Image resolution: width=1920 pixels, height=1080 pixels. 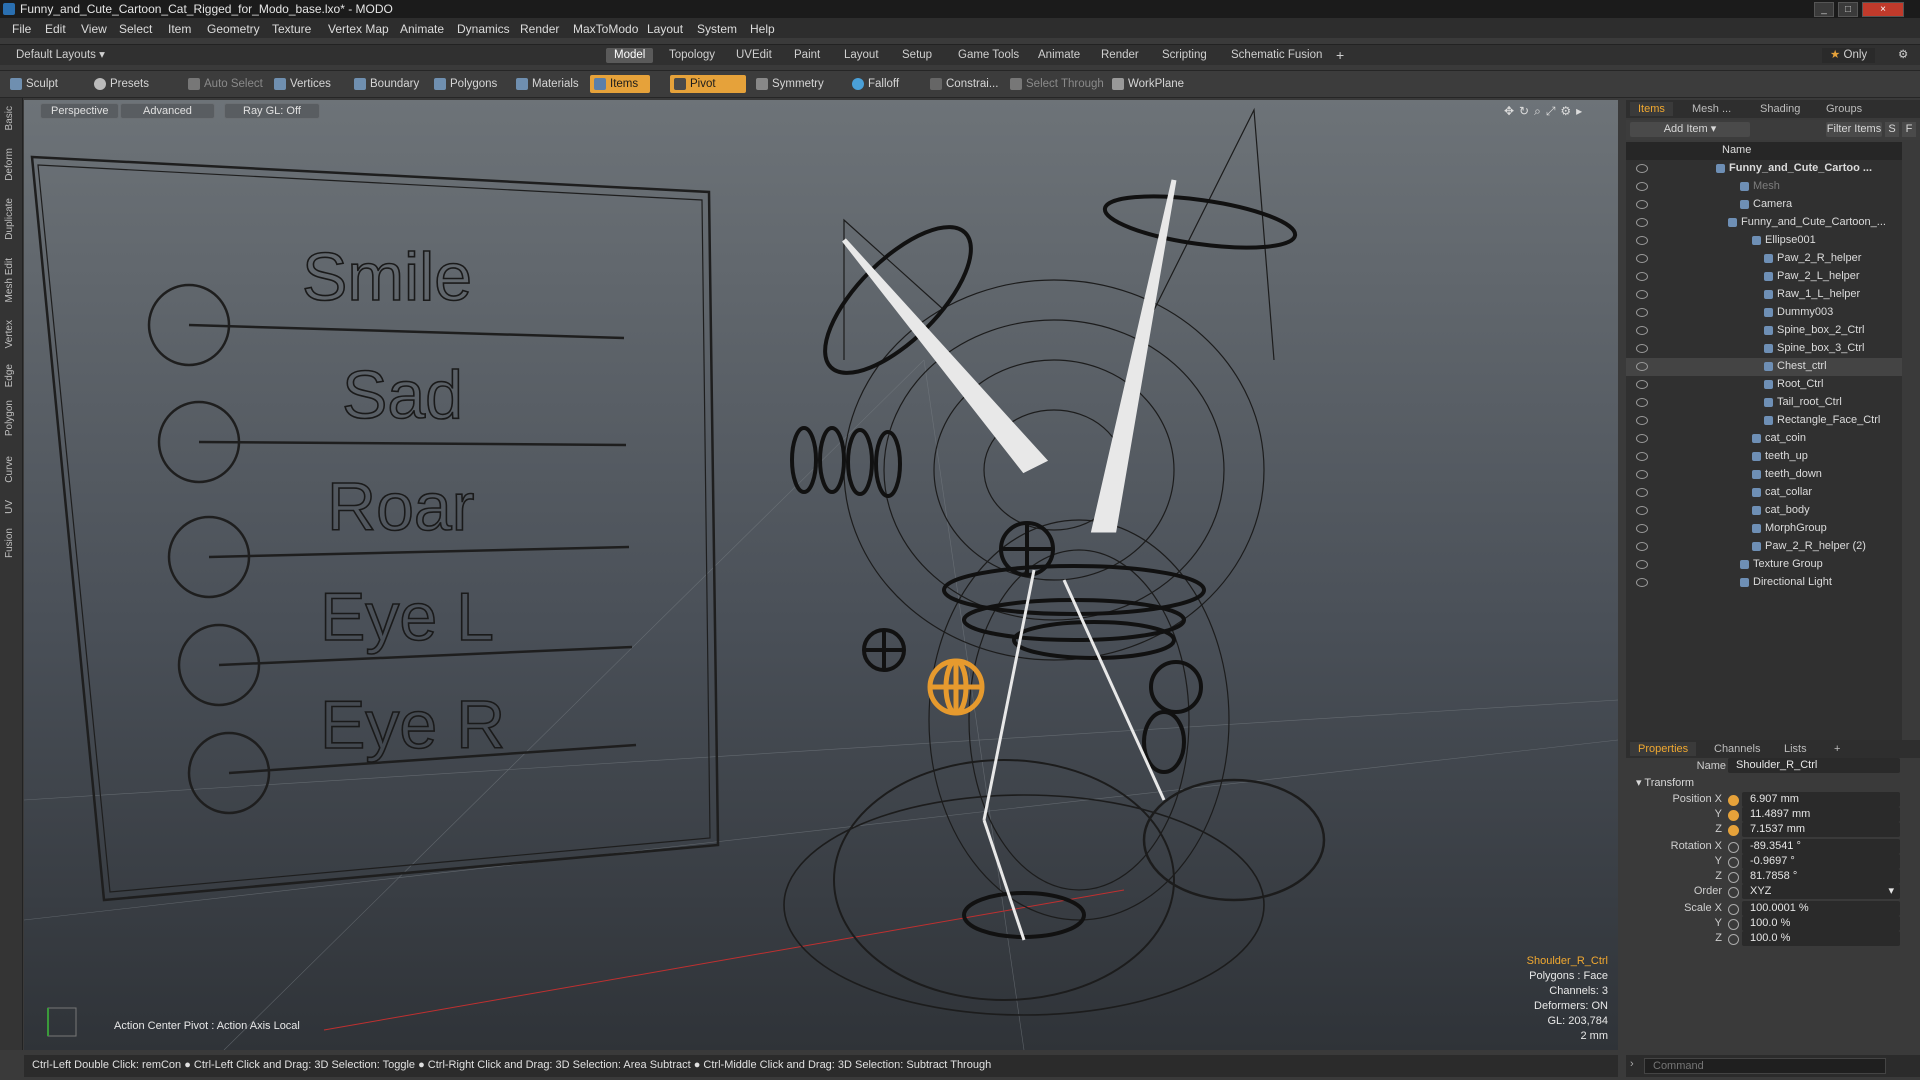 I want to click on position-y-field: 11.4897 mm, so click(x=1821, y=814).